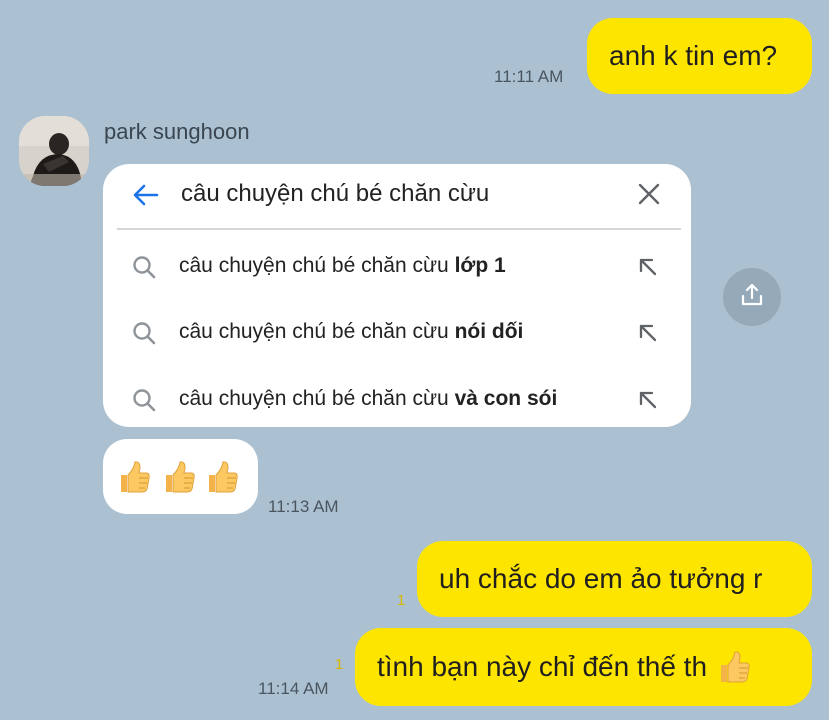 The height and width of the screenshot is (720, 829). I want to click on suggestion-text: câu chuyện chú bé chăn cừu nói dối, so click(351, 332).